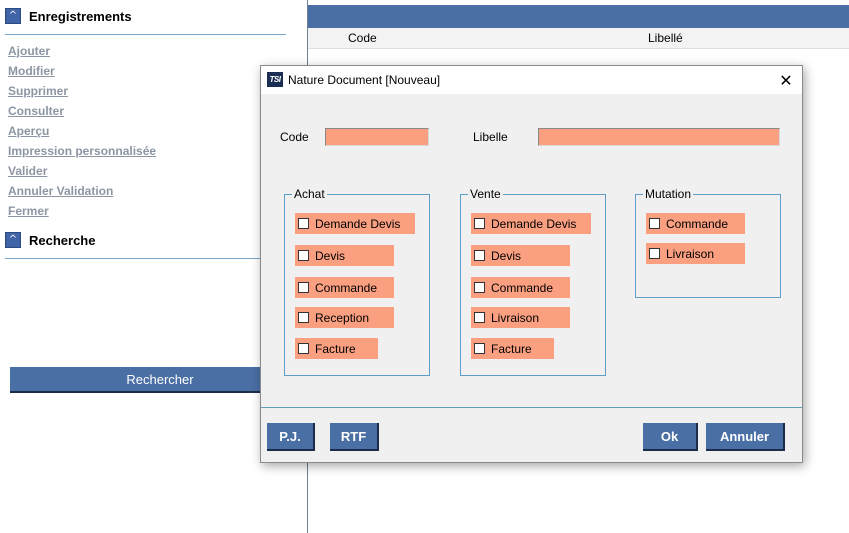 This screenshot has width=849, height=533. Describe the element at coordinates (659, 137) in the screenshot. I see `libelle-input` at that location.